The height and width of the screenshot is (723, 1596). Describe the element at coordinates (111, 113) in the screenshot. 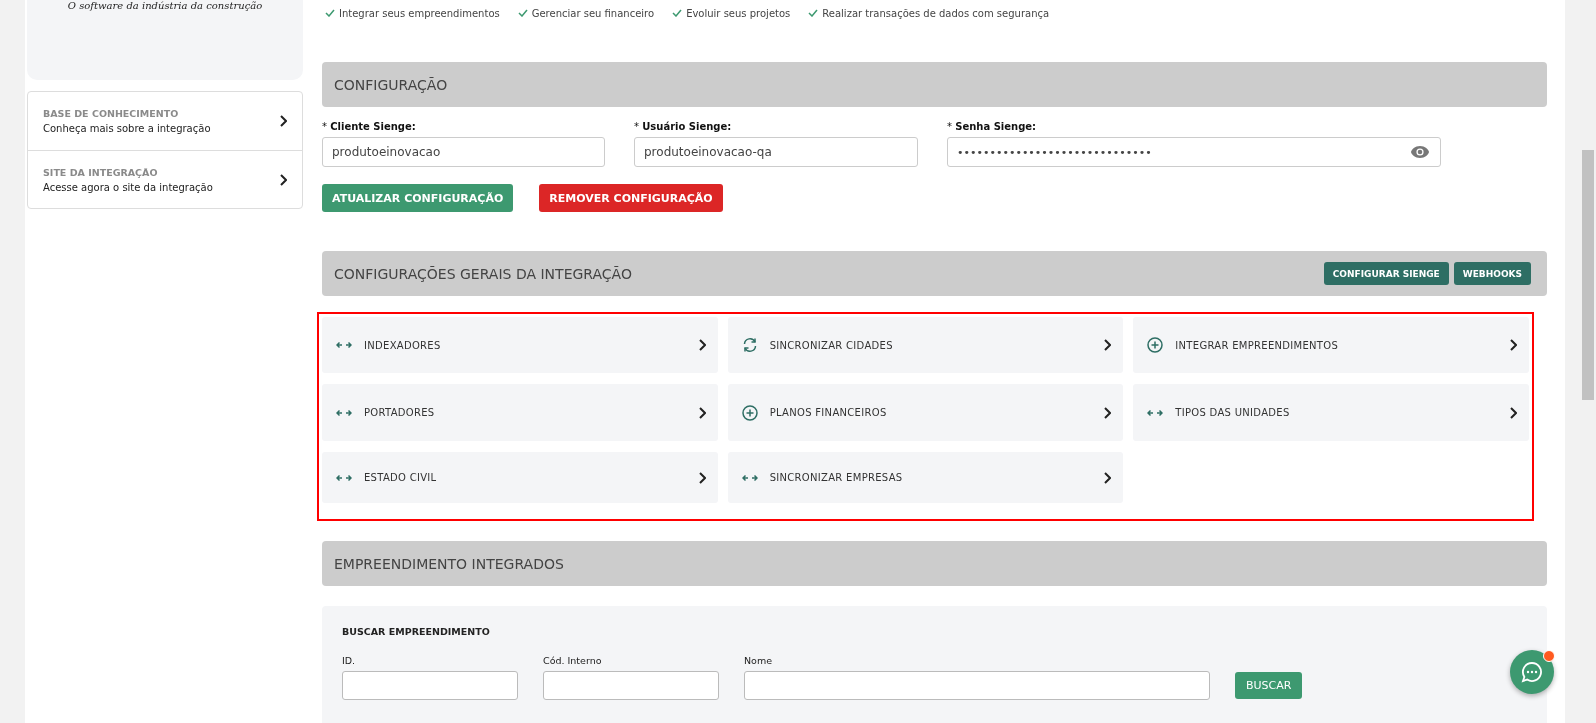

I see `link-title: BASE DE CONHECIMENTO` at that location.